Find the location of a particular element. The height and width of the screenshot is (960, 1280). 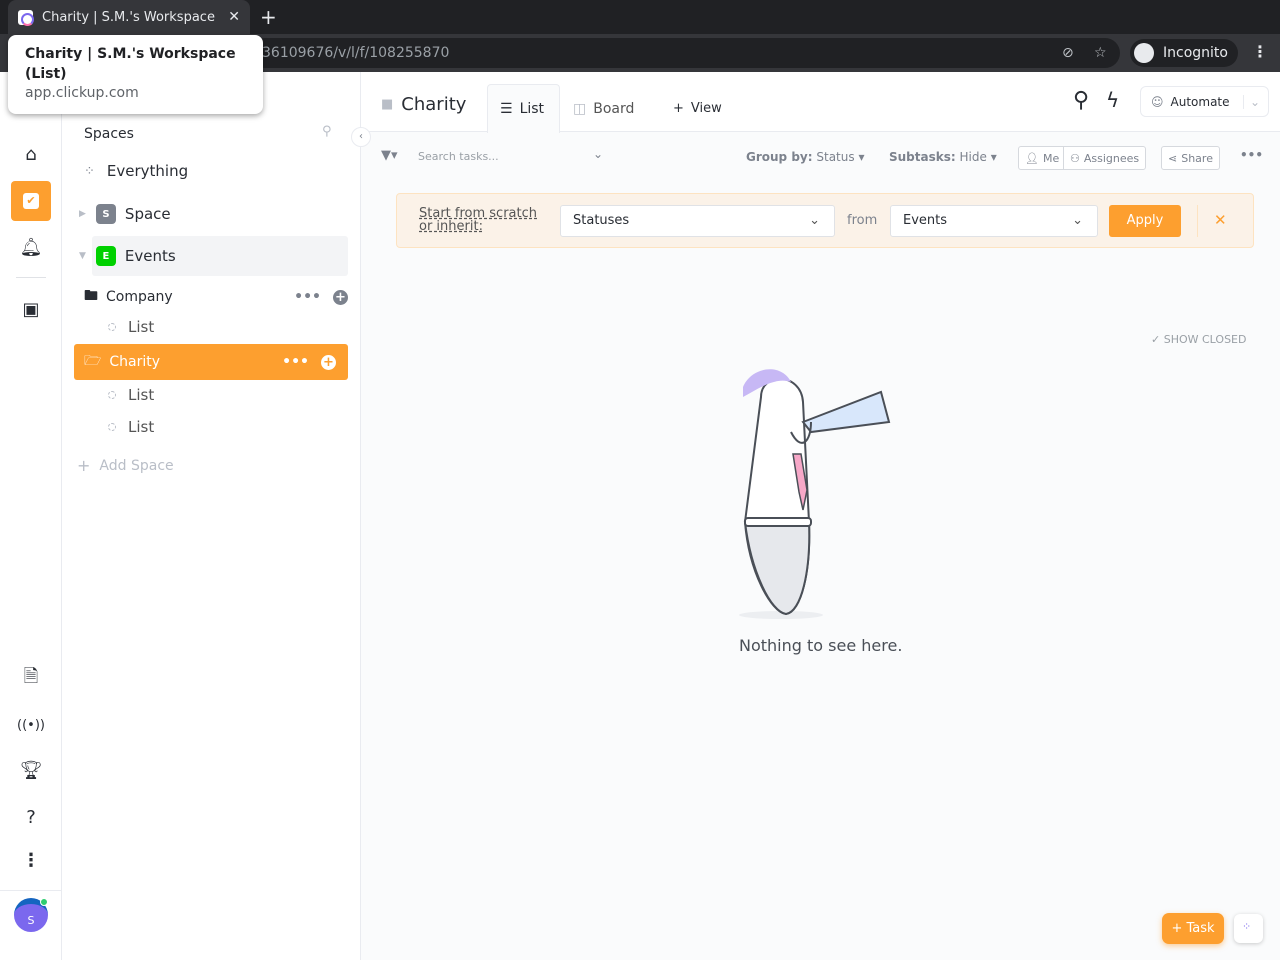

add-task-button: + Task is located at coordinates (1193, 928).